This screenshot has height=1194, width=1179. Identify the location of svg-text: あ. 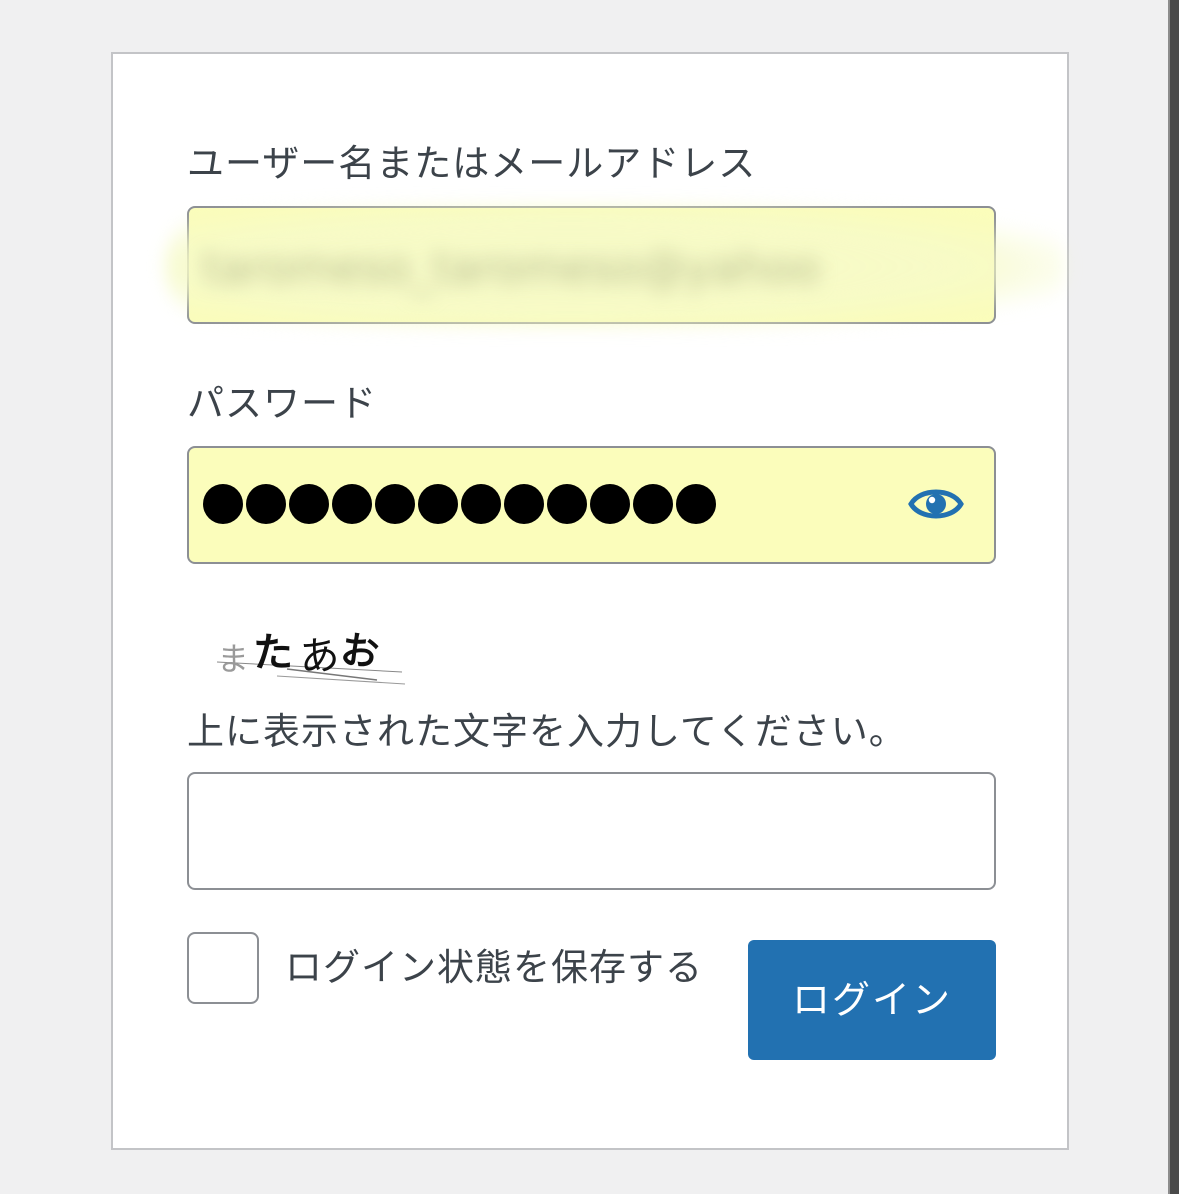
(319, 657).